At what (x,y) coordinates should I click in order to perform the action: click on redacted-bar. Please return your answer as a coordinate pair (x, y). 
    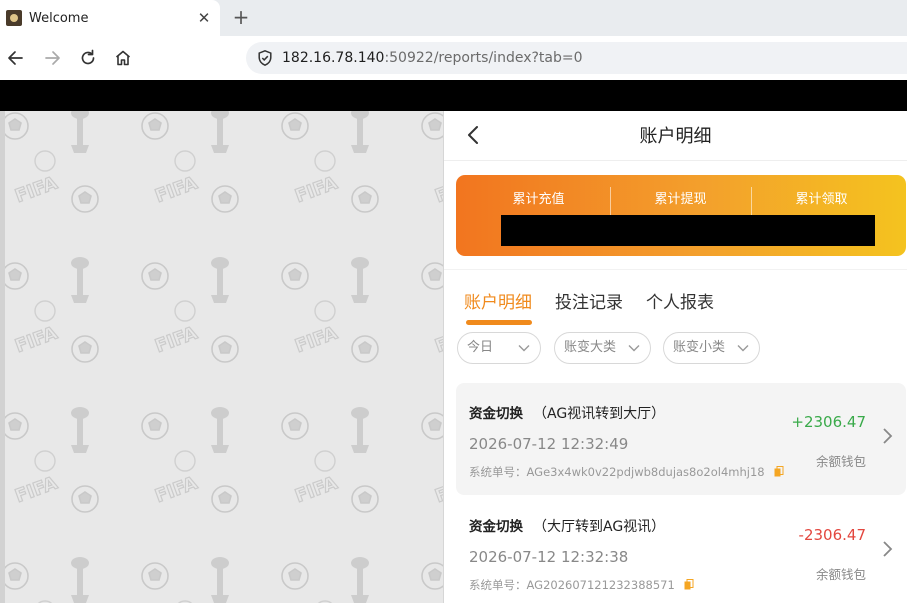
    Looking at the image, I should click on (453, 95).